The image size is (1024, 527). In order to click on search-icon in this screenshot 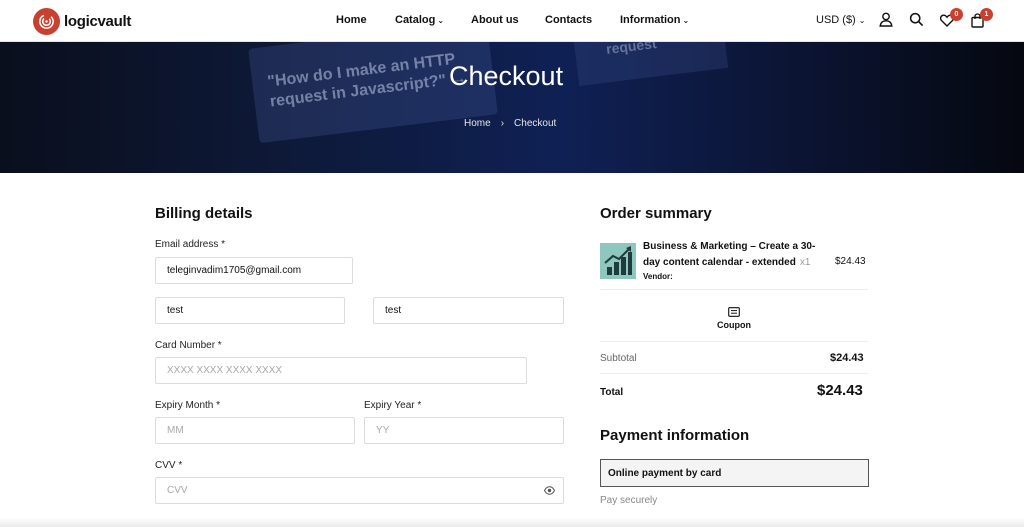, I will do `click(917, 20)`.